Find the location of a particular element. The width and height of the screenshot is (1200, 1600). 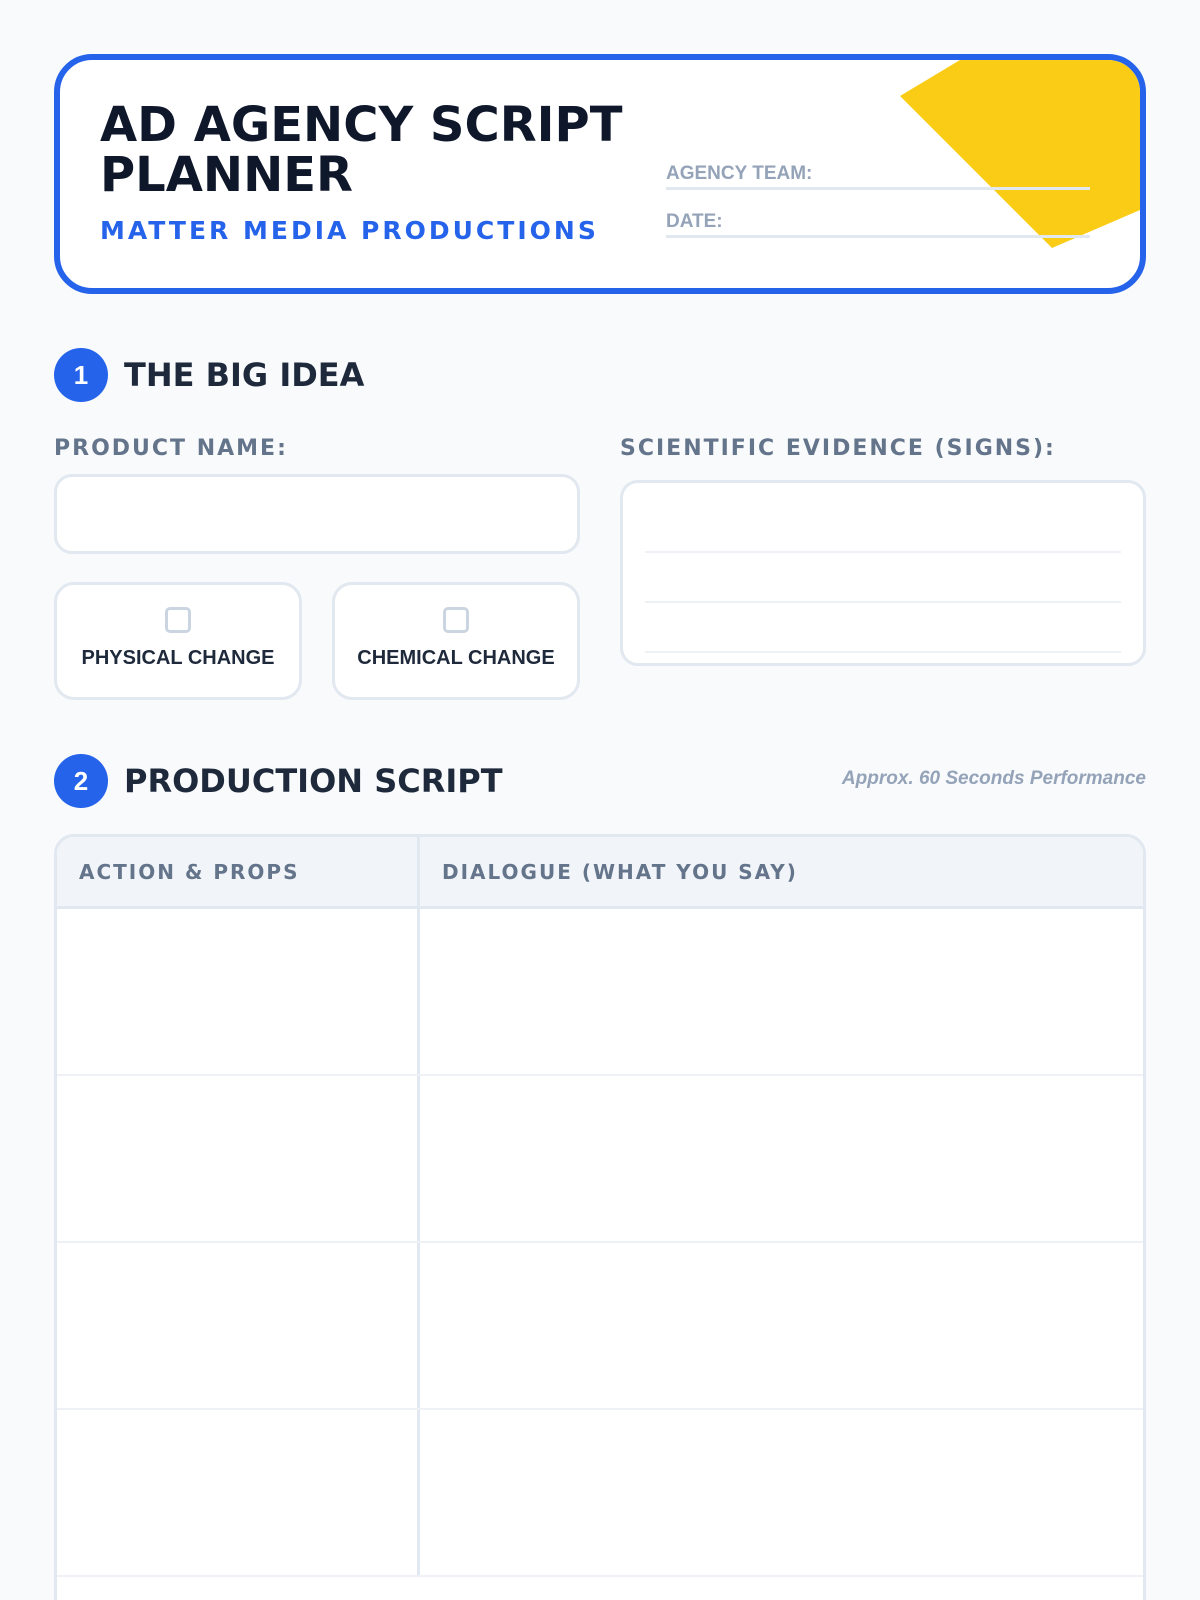

section-number-badge: 1 is located at coordinates (81, 375).